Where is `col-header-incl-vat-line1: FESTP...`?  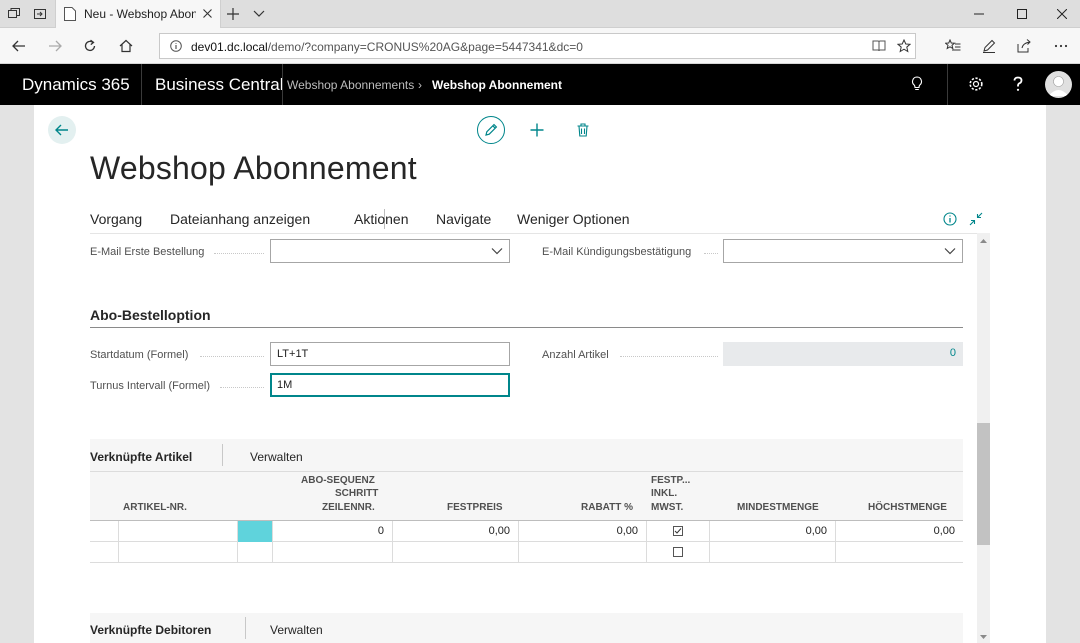
col-header-incl-vat-line1: FESTP... is located at coordinates (670, 480).